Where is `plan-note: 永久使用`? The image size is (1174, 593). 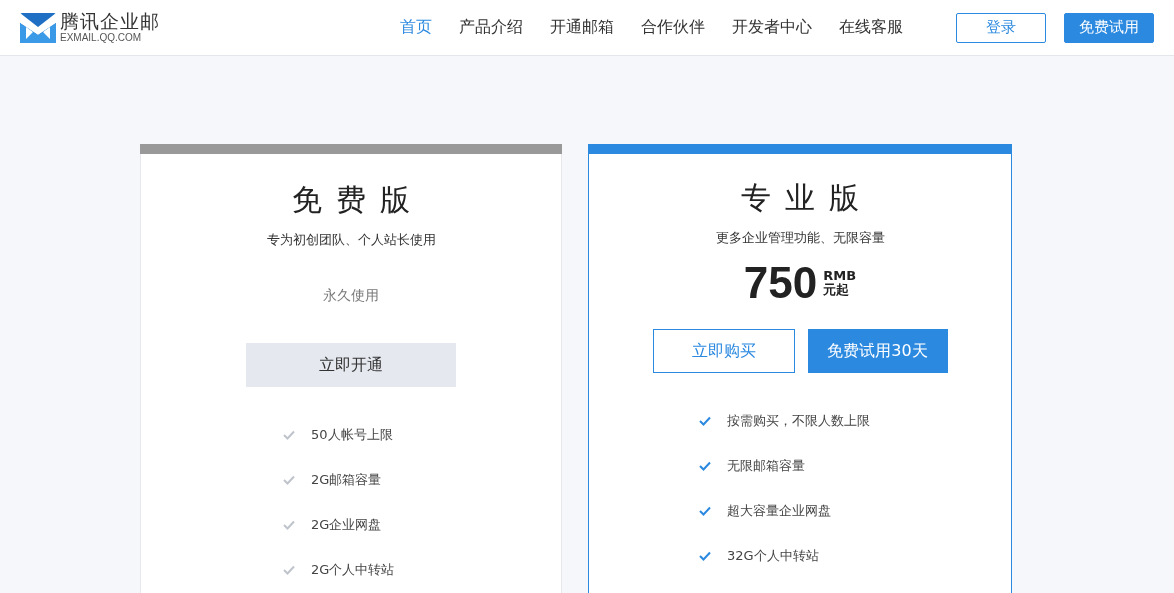
plan-note: 永久使用 is located at coordinates (351, 296).